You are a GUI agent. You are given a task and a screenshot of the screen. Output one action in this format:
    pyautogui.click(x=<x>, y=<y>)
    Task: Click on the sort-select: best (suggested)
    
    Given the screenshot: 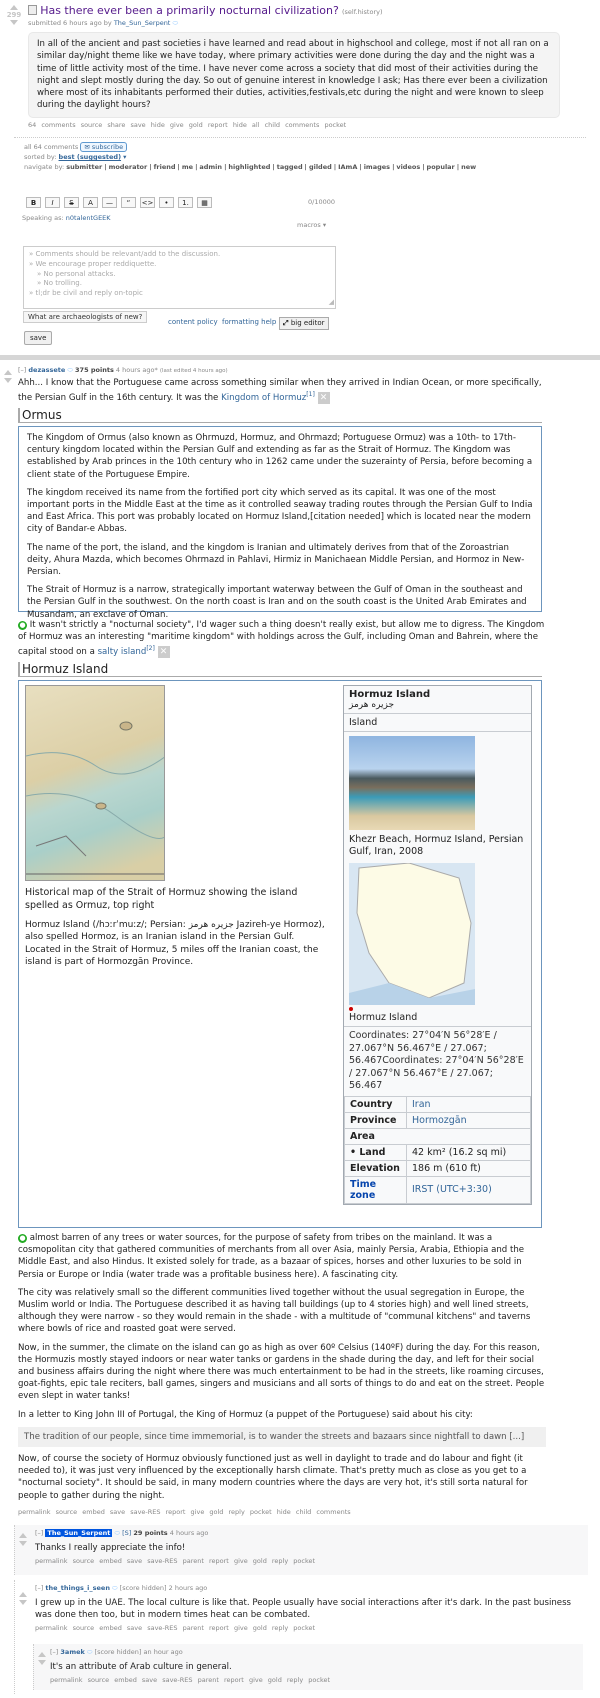 What is the action you would take?
    pyautogui.click(x=90, y=157)
    